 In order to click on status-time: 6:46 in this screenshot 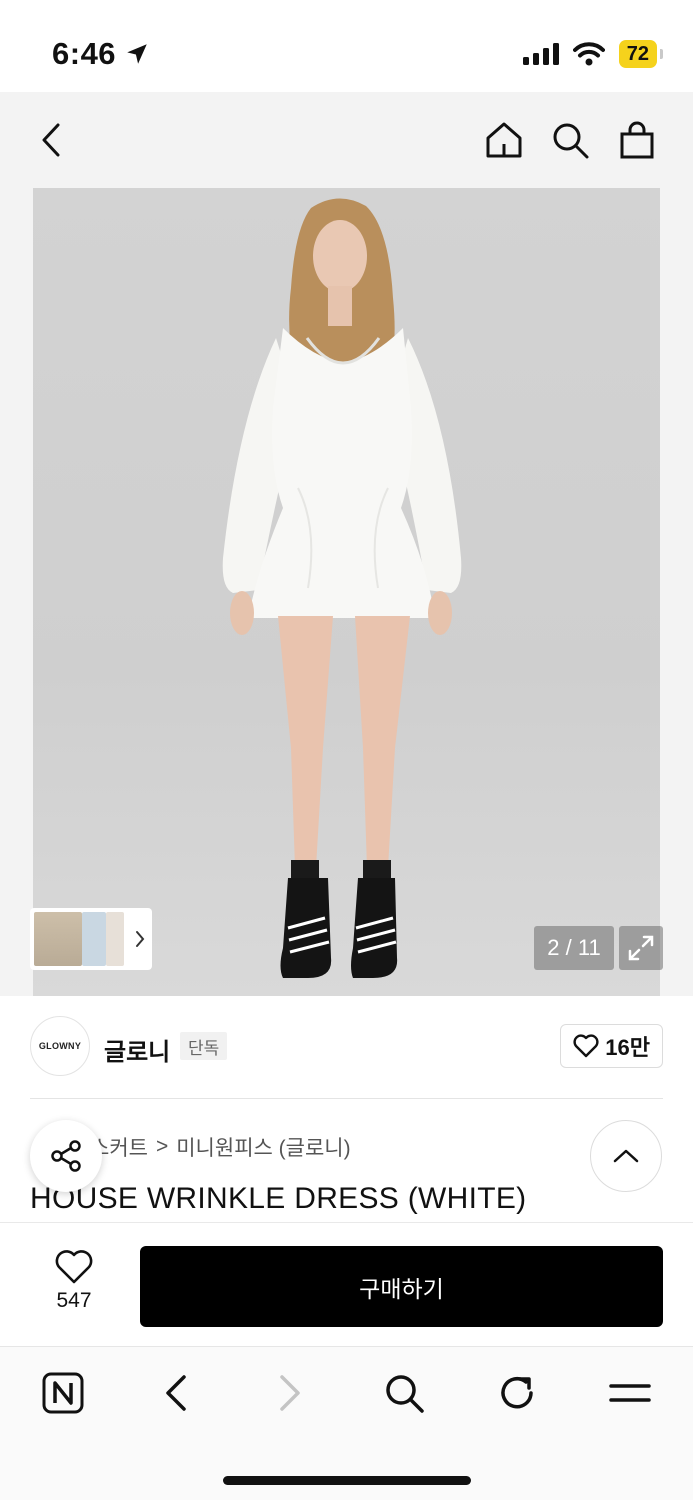, I will do `click(101, 54)`.